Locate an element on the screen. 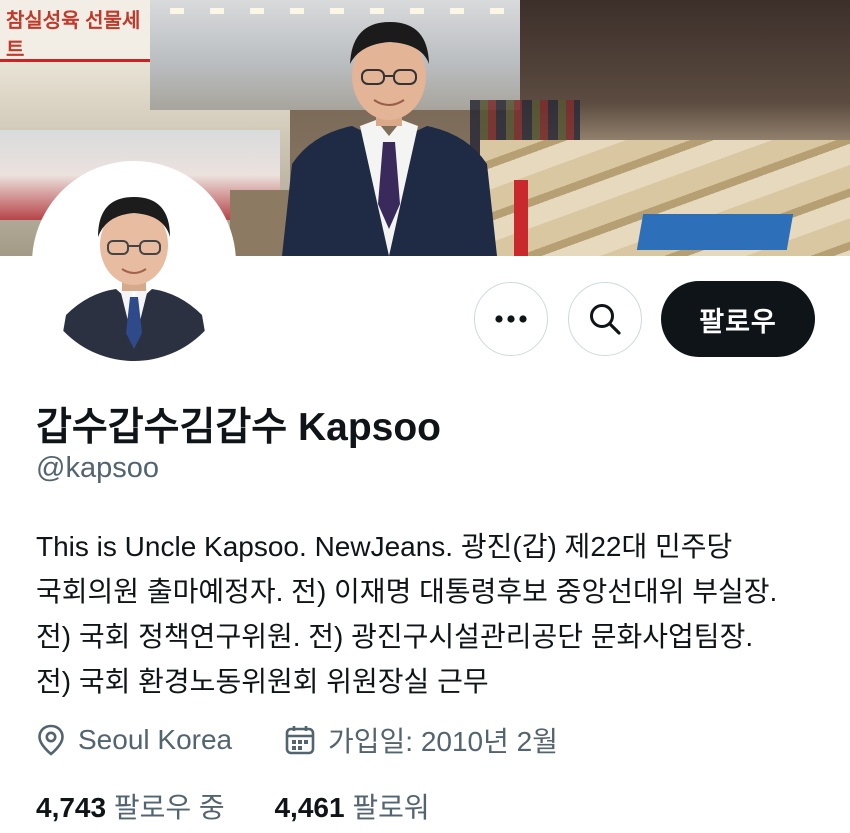  banner-blue-crate is located at coordinates (715, 232).